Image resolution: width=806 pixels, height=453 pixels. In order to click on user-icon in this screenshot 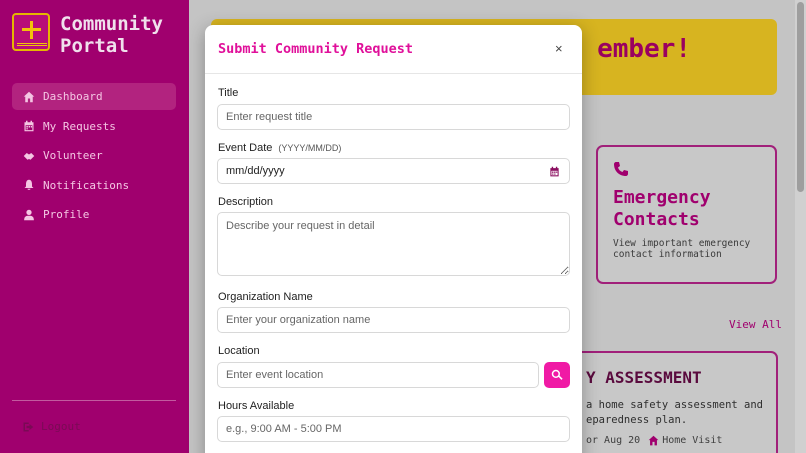, I will do `click(29, 215)`.